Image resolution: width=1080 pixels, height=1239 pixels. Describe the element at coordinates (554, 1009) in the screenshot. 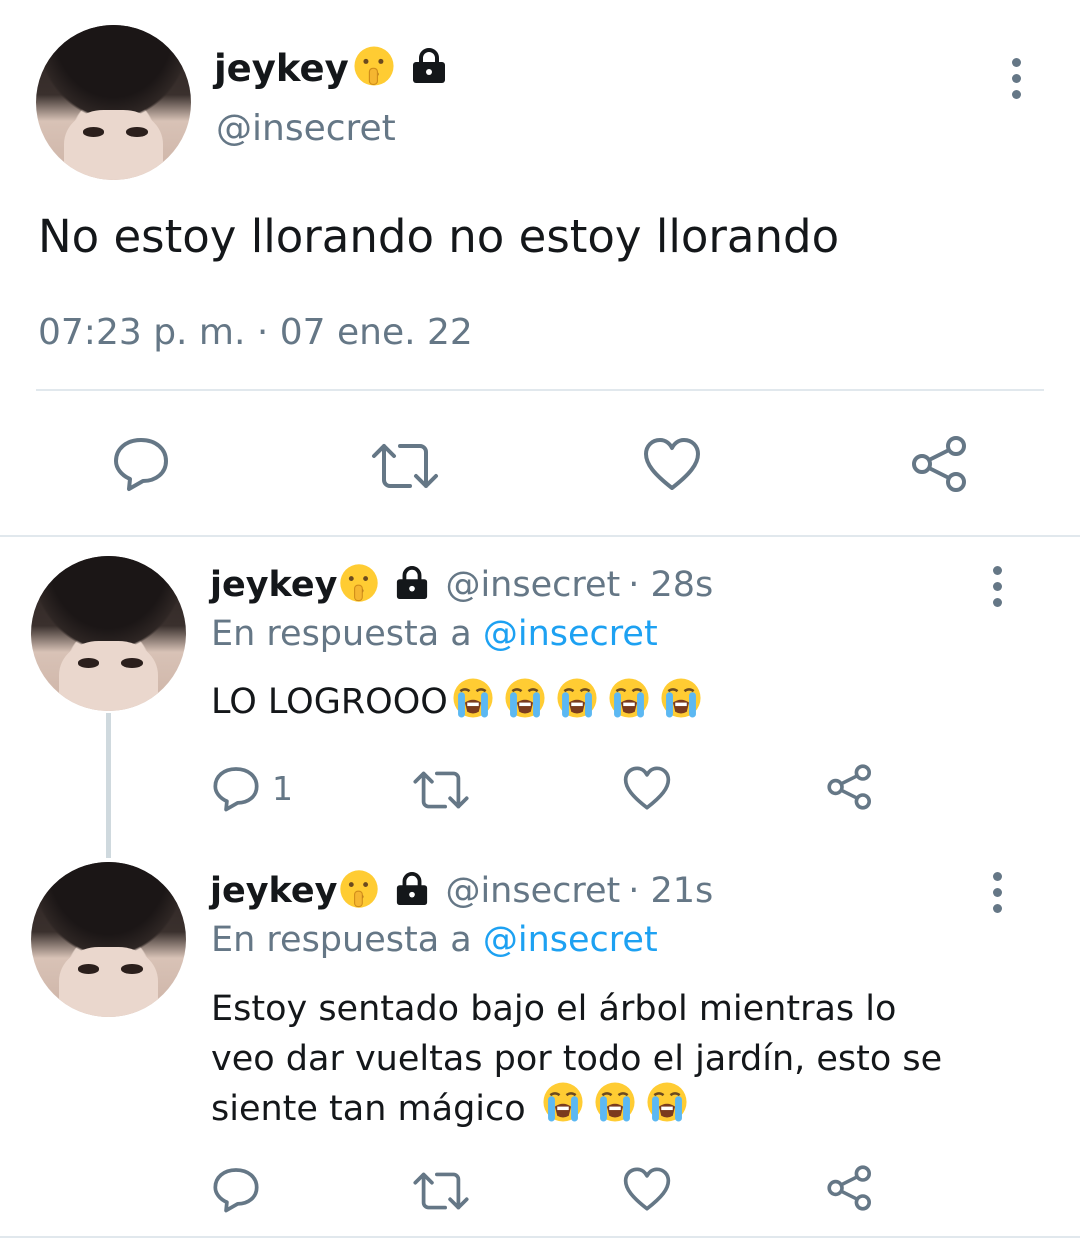

I see `reply-body-line: Estoy sentado bajo el árbol mientras lo` at that location.